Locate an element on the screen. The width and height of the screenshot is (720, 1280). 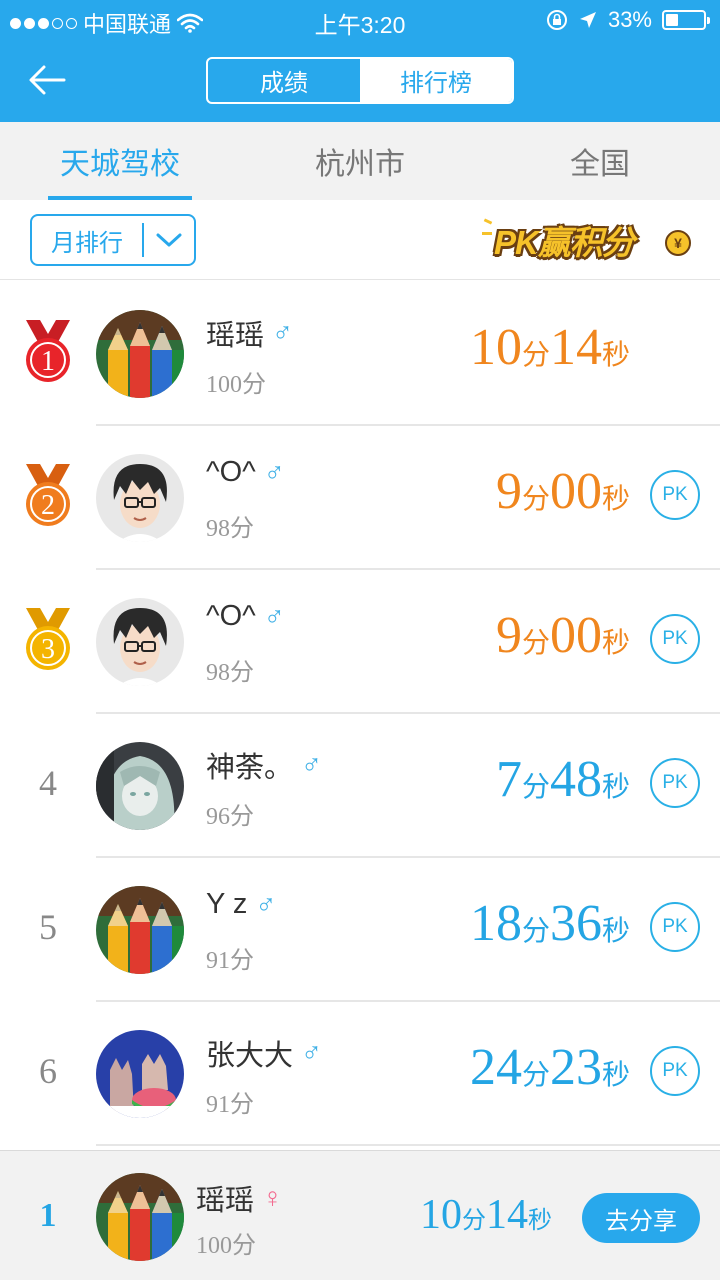
medal-medal-icon: 2 is located at coordinates (48, 496).